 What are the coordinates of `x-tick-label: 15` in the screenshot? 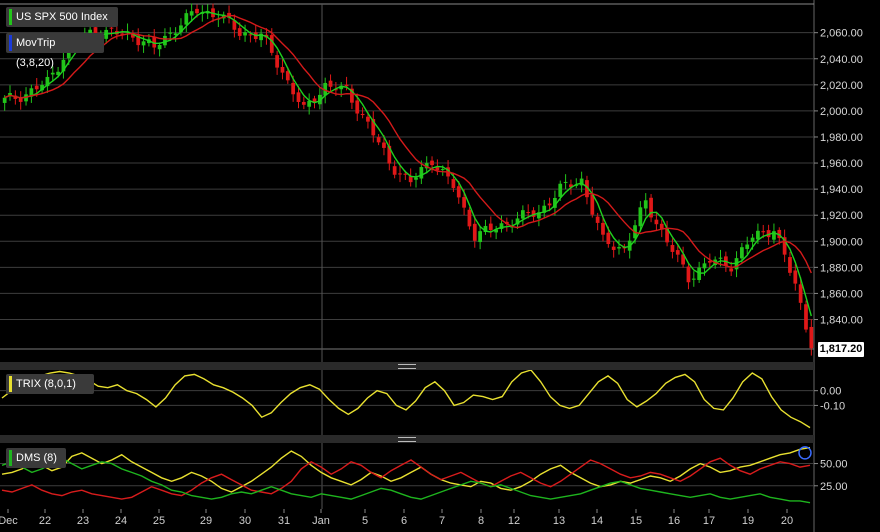 It's located at (636, 521).